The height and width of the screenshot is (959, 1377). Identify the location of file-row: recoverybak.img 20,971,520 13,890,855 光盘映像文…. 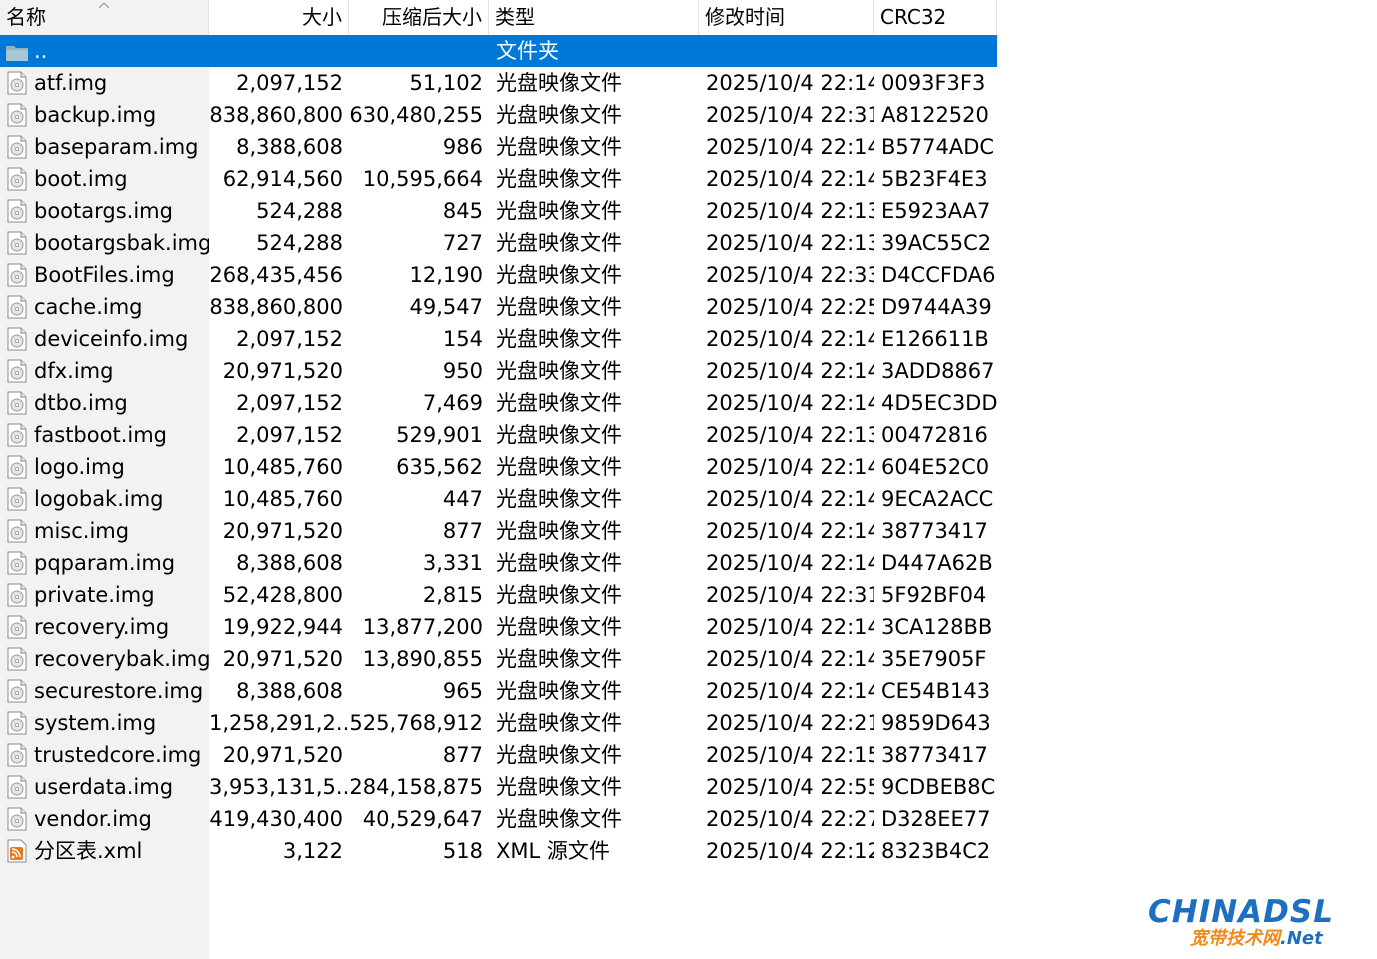
(498, 659).